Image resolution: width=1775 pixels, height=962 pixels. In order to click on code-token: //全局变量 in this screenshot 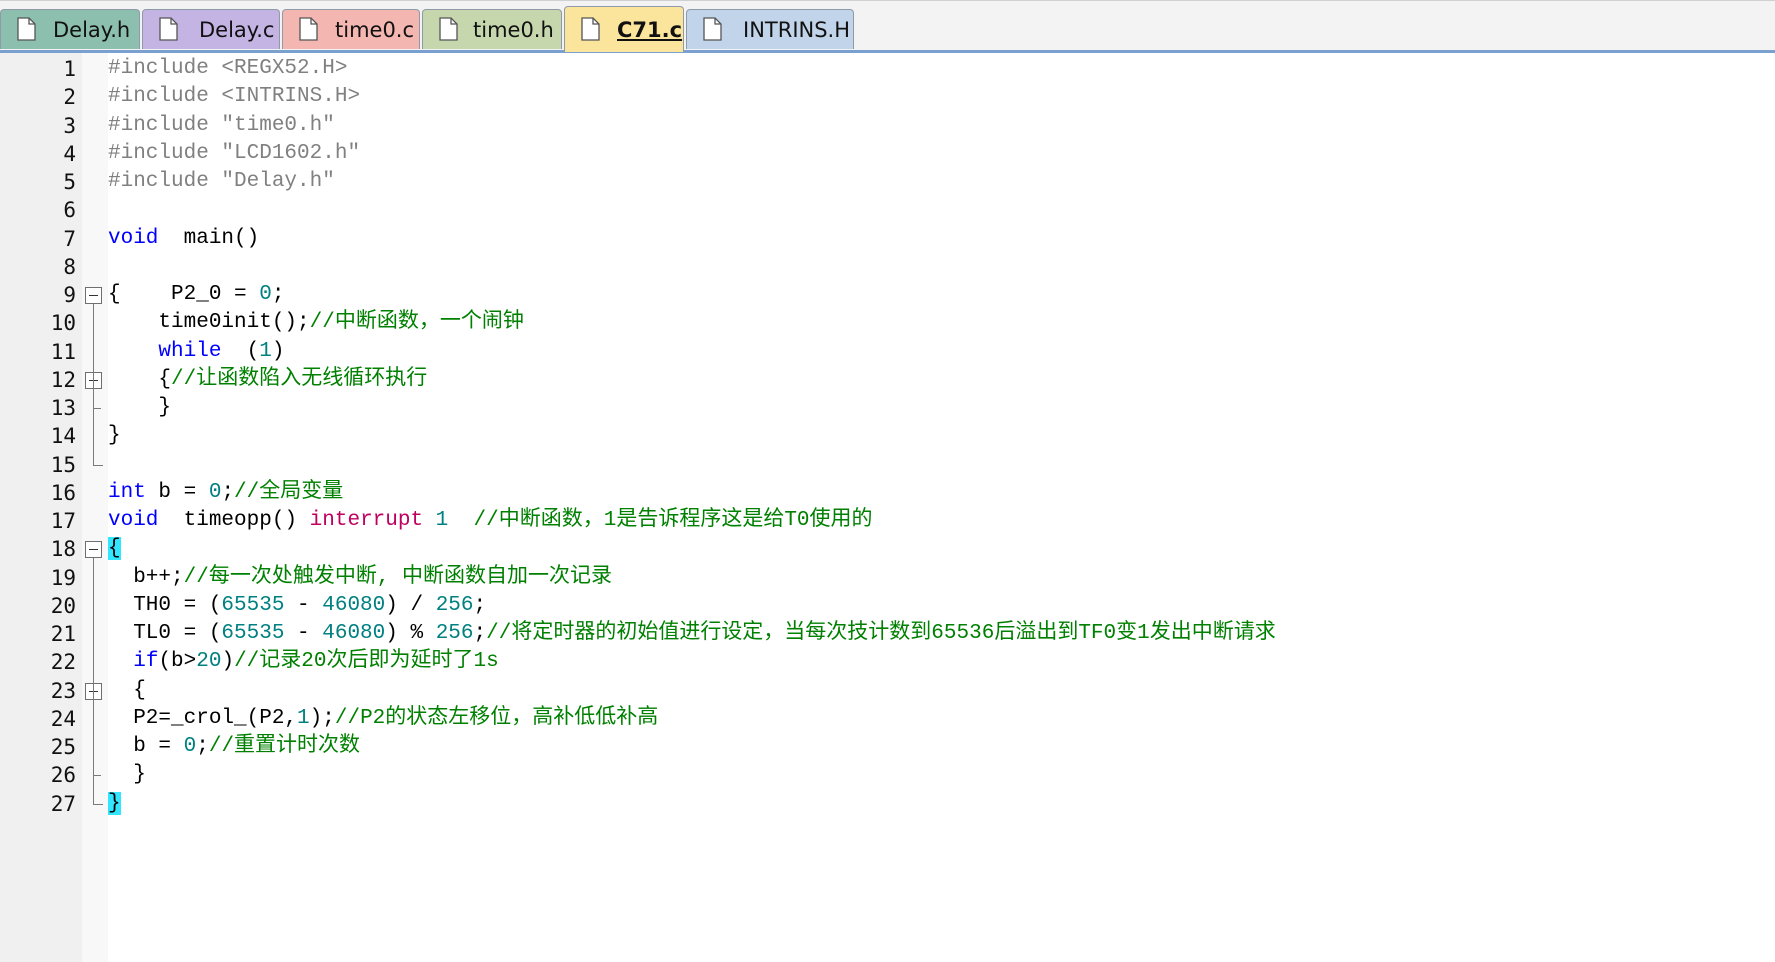, I will do `click(289, 492)`.